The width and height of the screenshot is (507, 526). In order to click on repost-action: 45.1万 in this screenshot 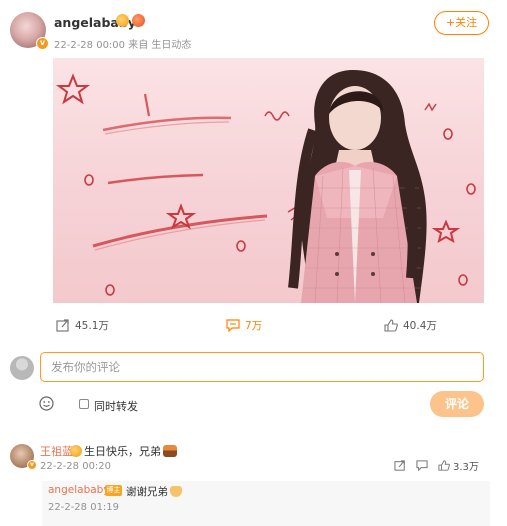, I will do `click(82, 325)`.